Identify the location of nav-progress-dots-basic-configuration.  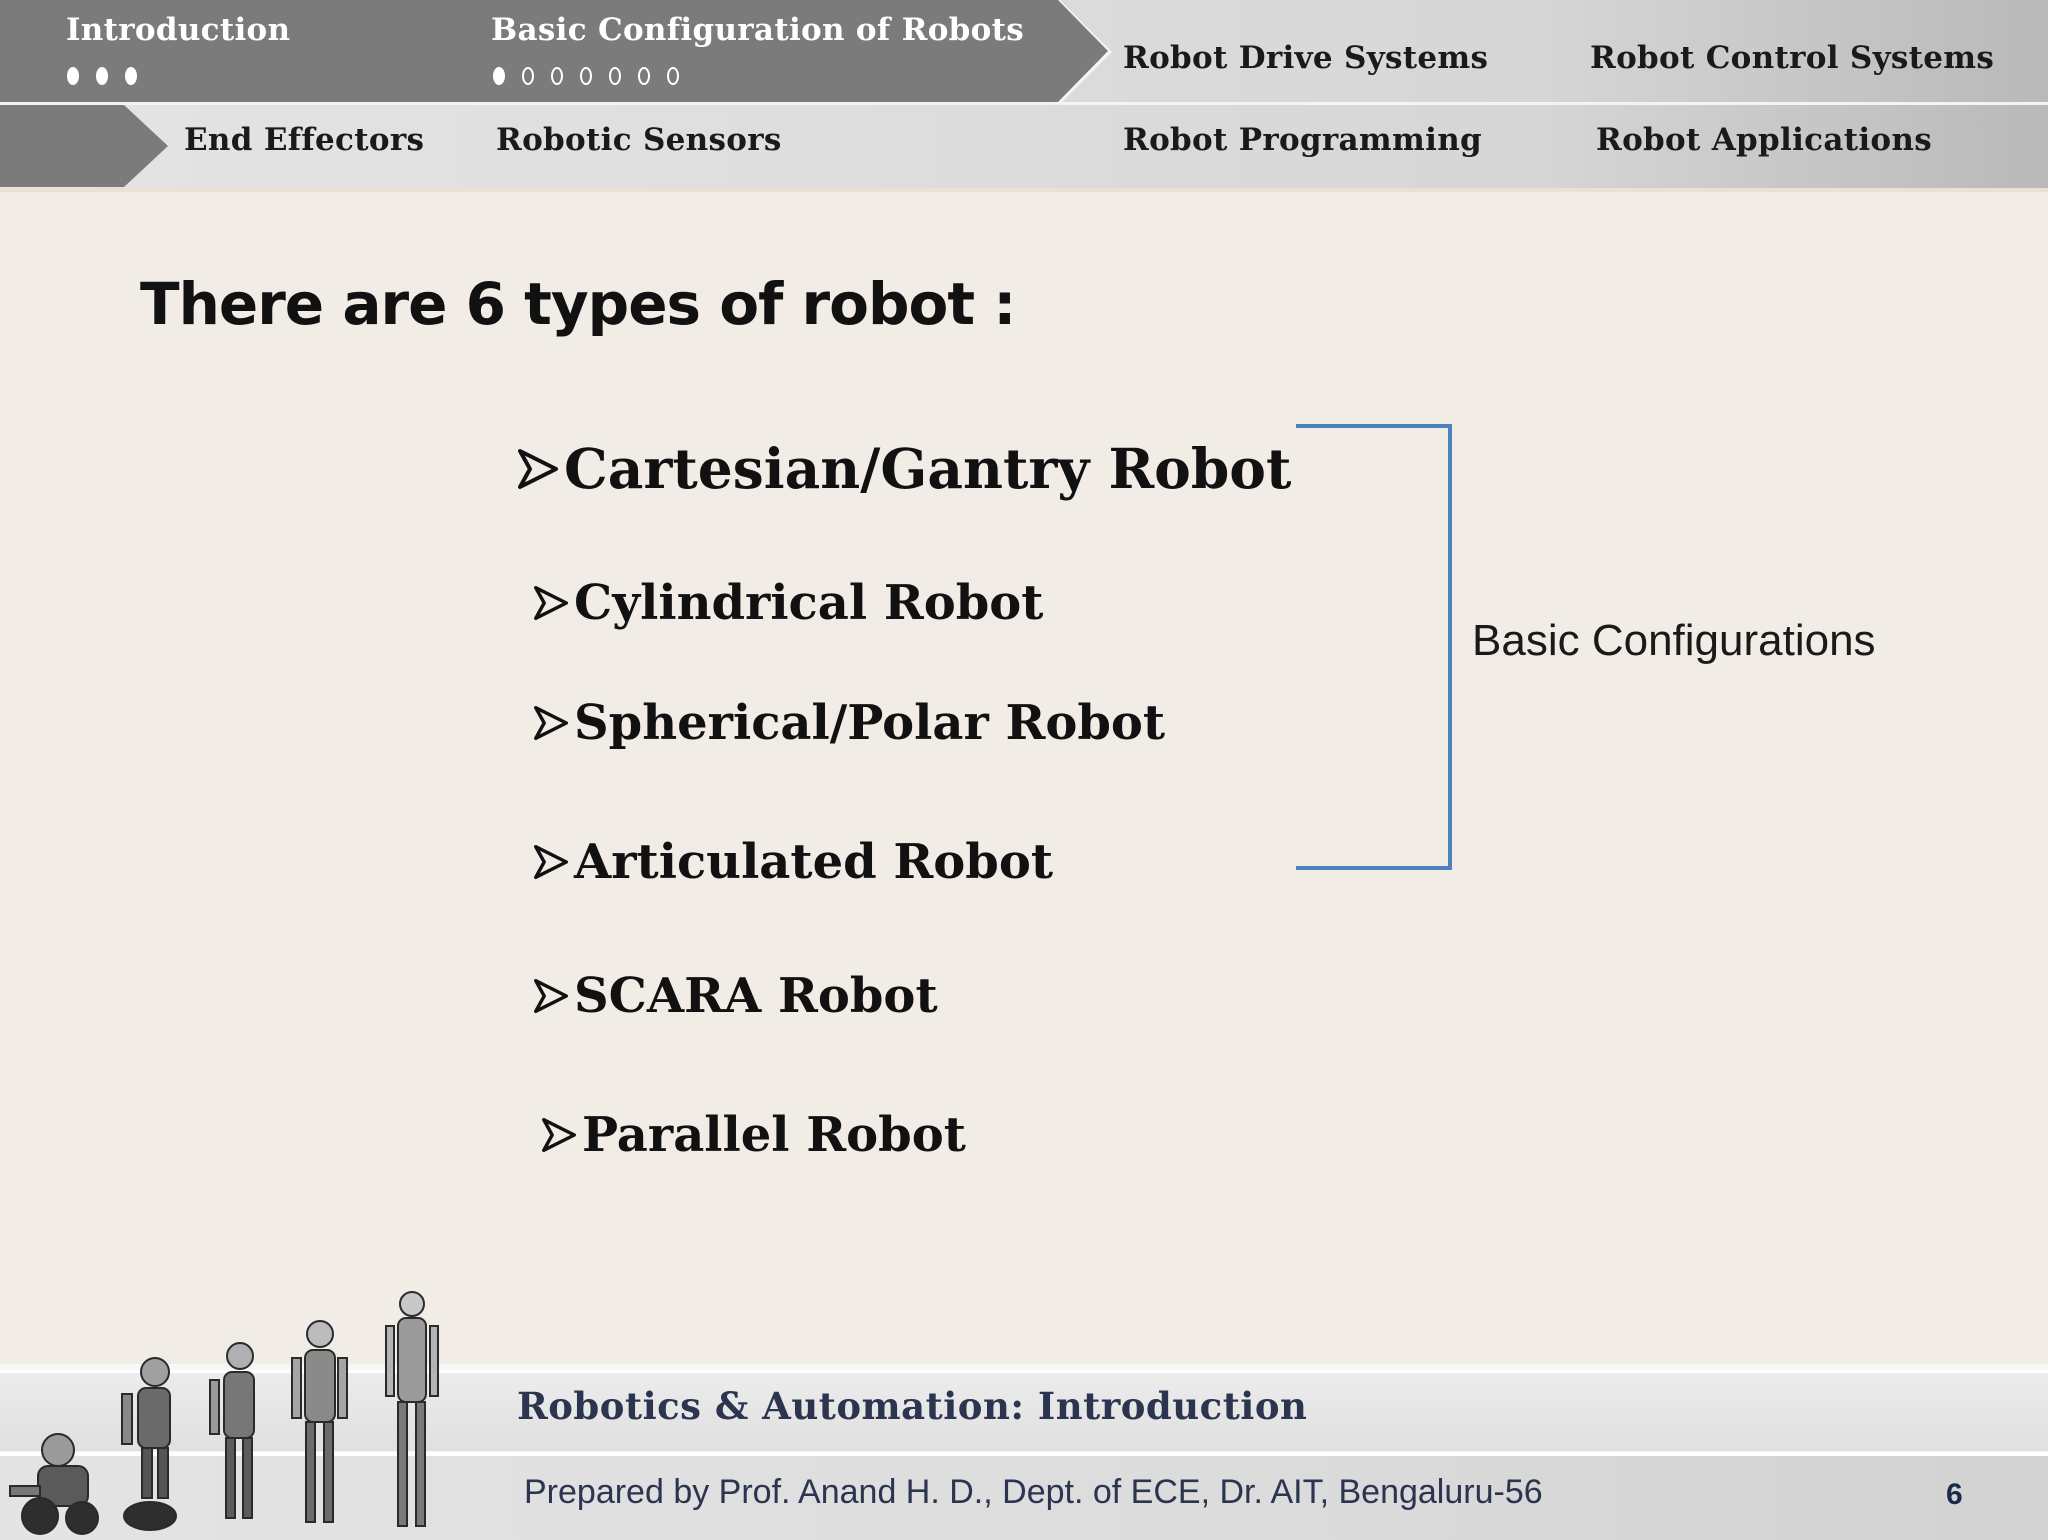
(586, 76).